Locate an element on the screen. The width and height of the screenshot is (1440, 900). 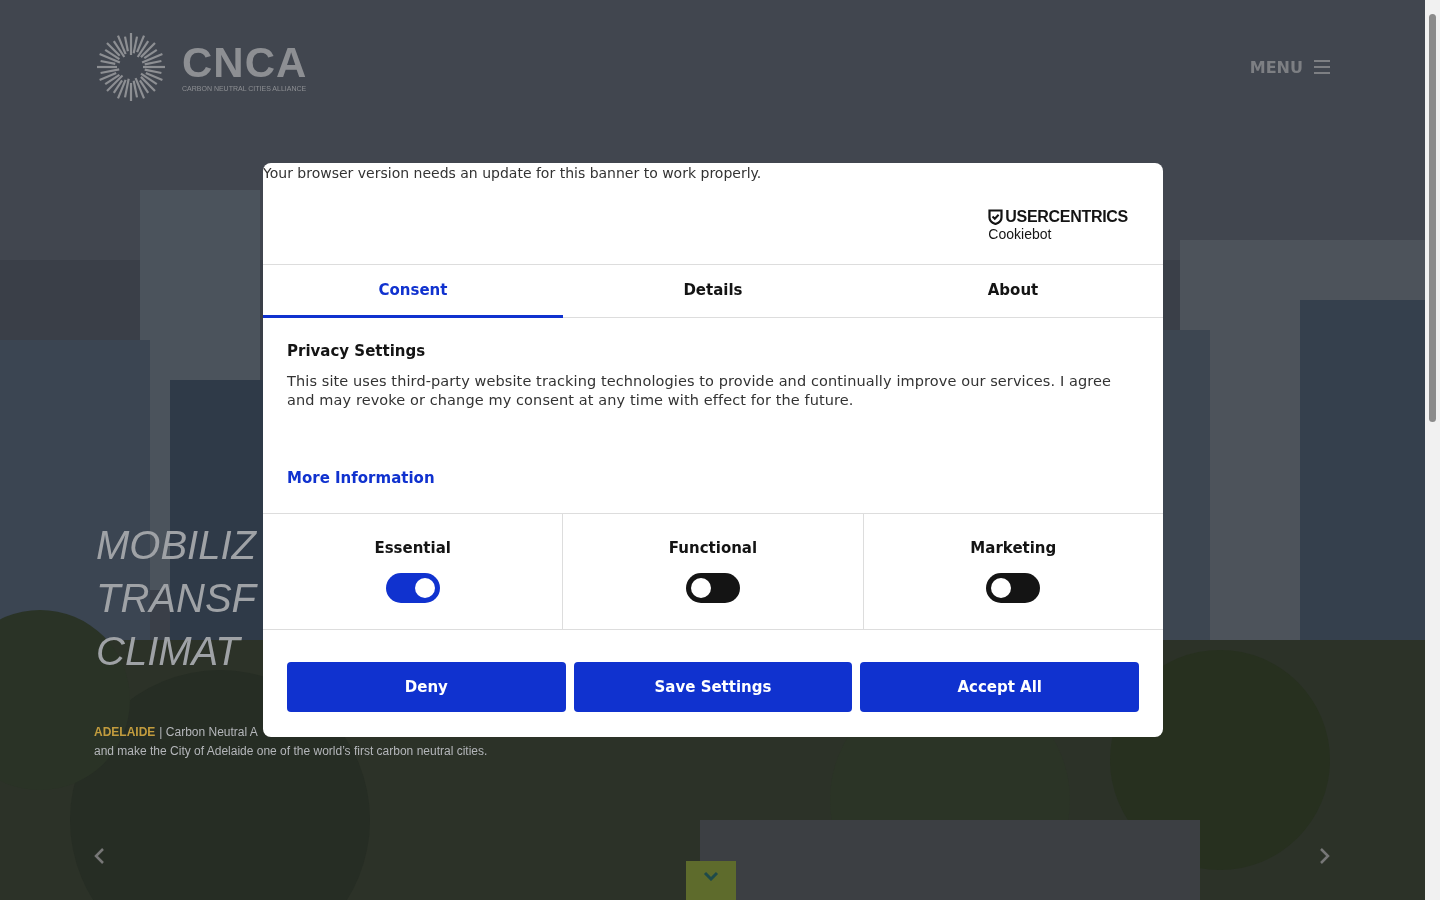
more-information-link: More Information is located at coordinates (361, 478).